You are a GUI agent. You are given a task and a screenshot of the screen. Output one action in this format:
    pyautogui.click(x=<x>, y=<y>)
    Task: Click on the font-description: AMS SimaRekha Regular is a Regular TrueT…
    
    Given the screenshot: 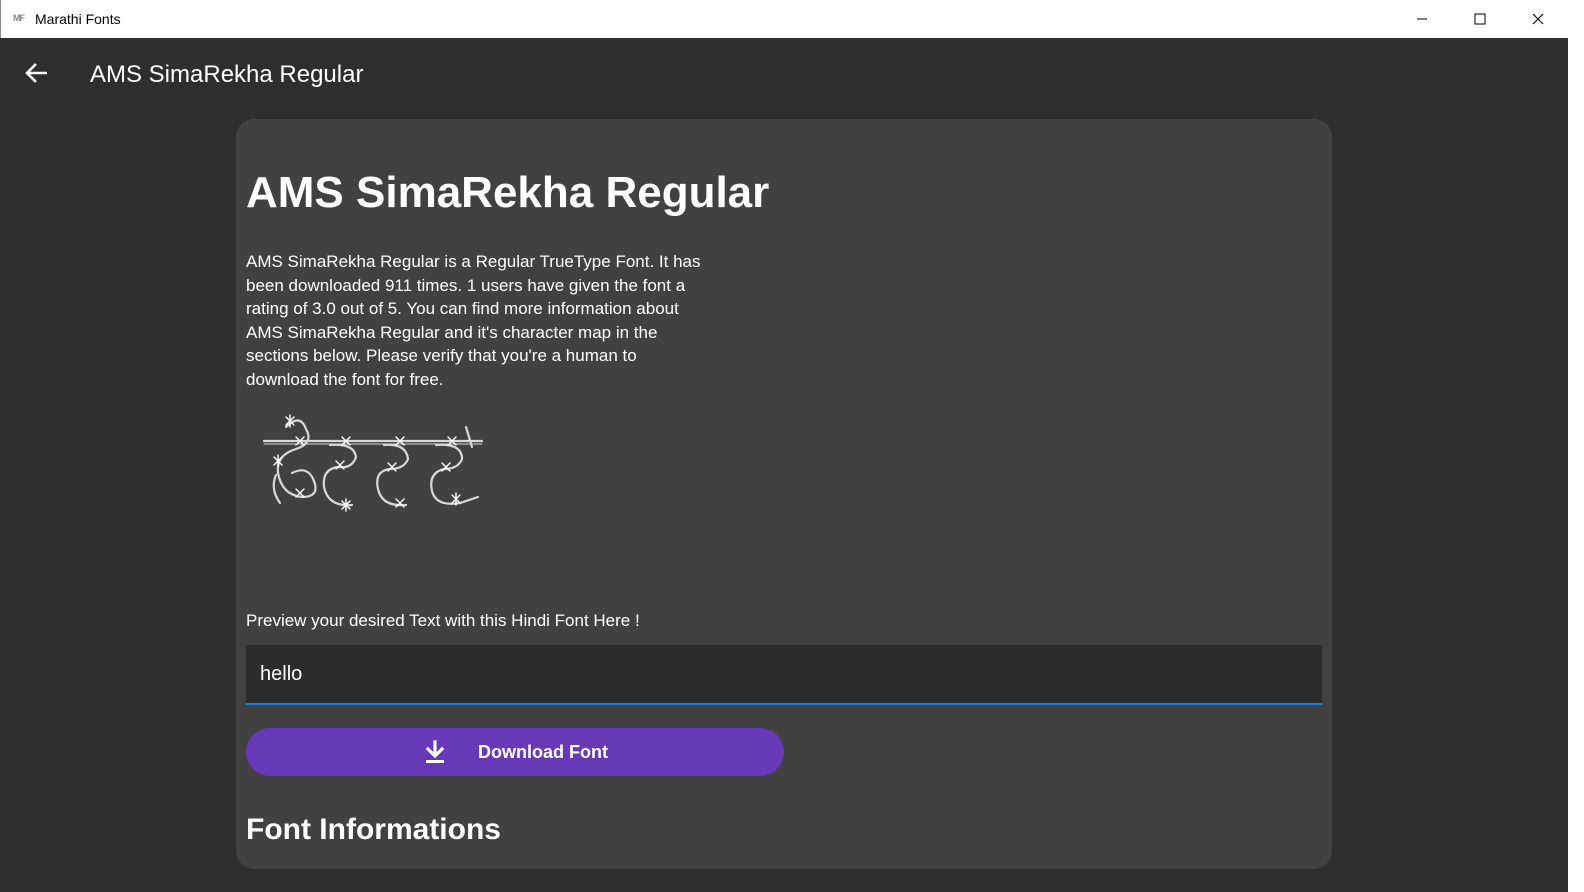 What is the action you would take?
    pyautogui.click(x=473, y=320)
    